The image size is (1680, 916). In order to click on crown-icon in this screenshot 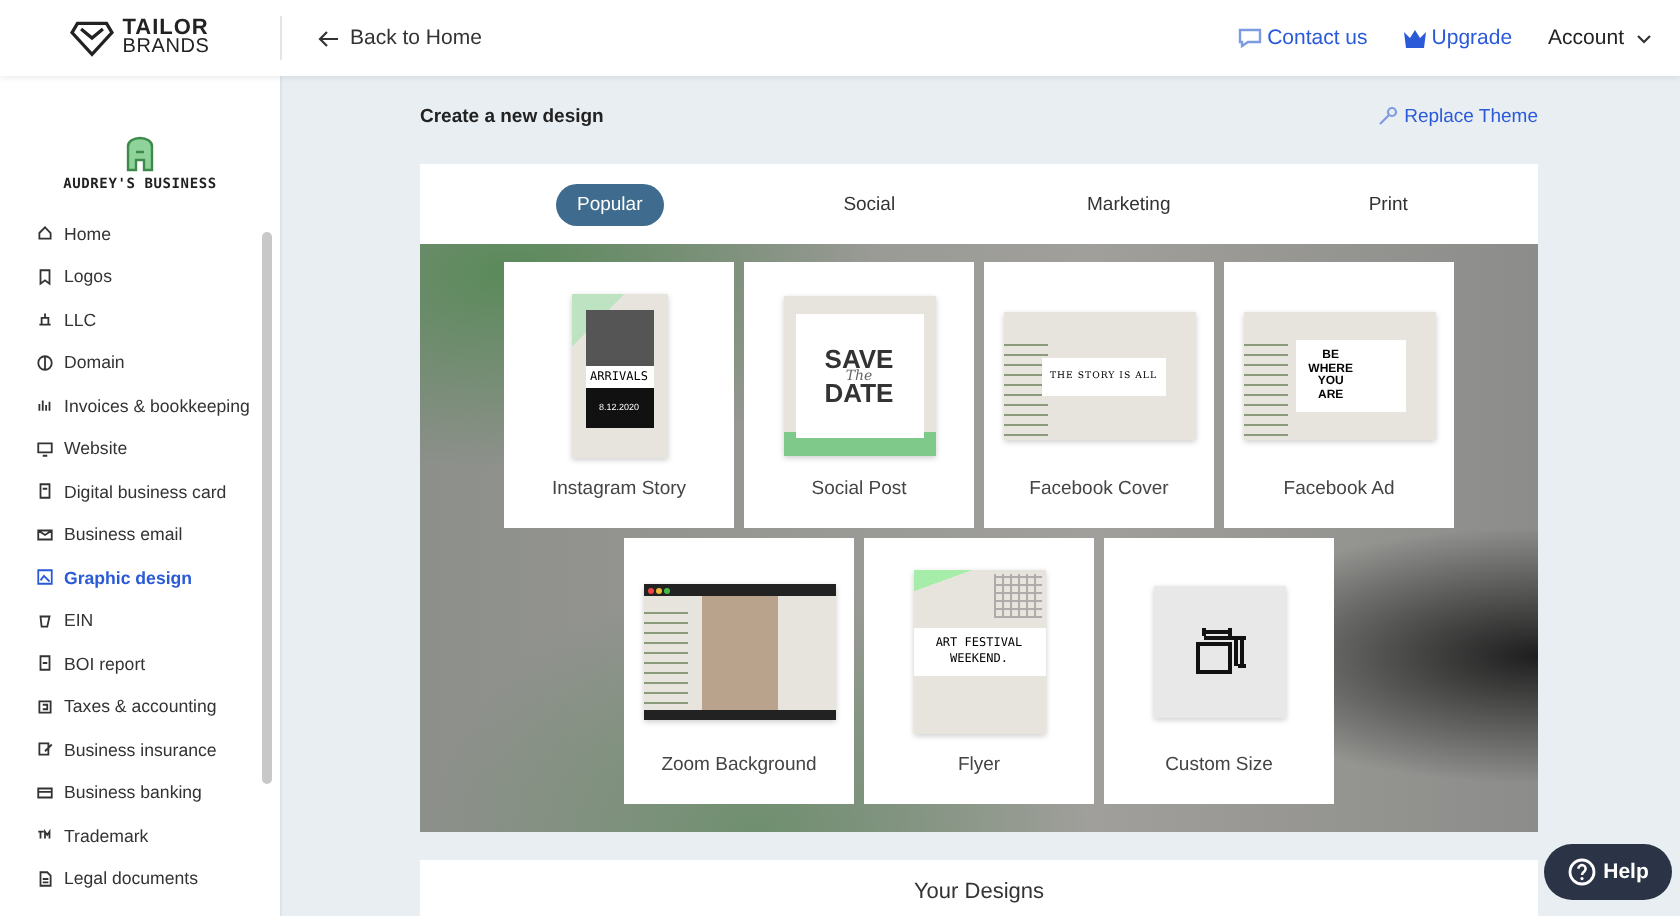, I will do `click(1414, 38)`.